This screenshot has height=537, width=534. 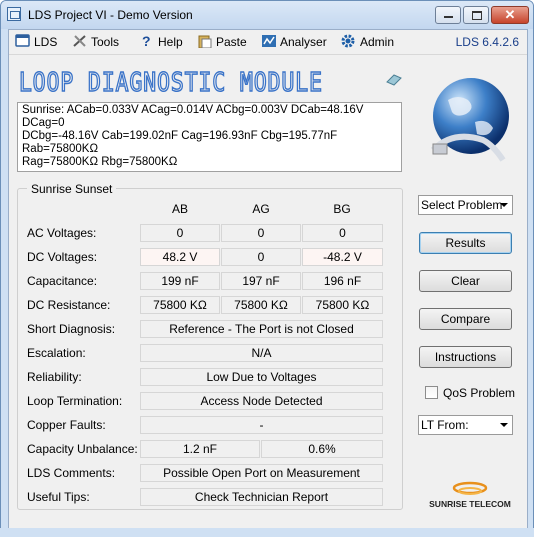 What do you see at coordinates (56, 353) in the screenshot?
I see `escalation-label: Escalation:` at bounding box center [56, 353].